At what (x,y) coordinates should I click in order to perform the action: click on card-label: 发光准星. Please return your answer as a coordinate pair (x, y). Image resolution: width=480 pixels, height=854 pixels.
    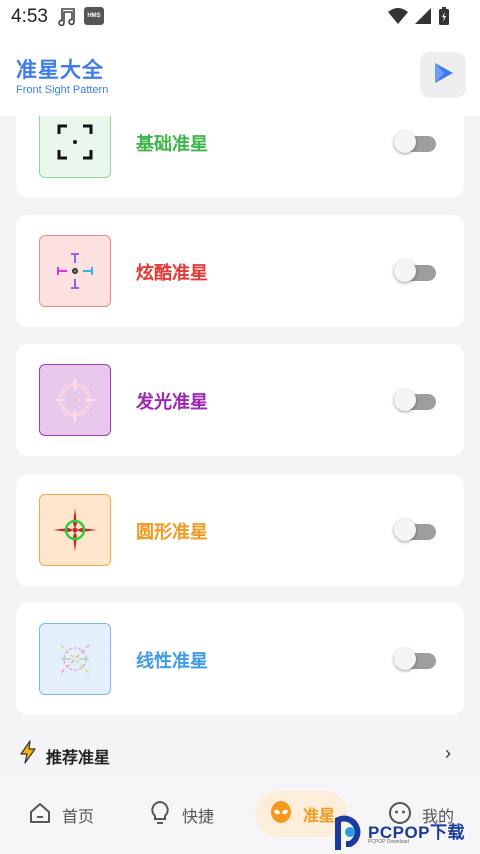
    Looking at the image, I should click on (172, 402).